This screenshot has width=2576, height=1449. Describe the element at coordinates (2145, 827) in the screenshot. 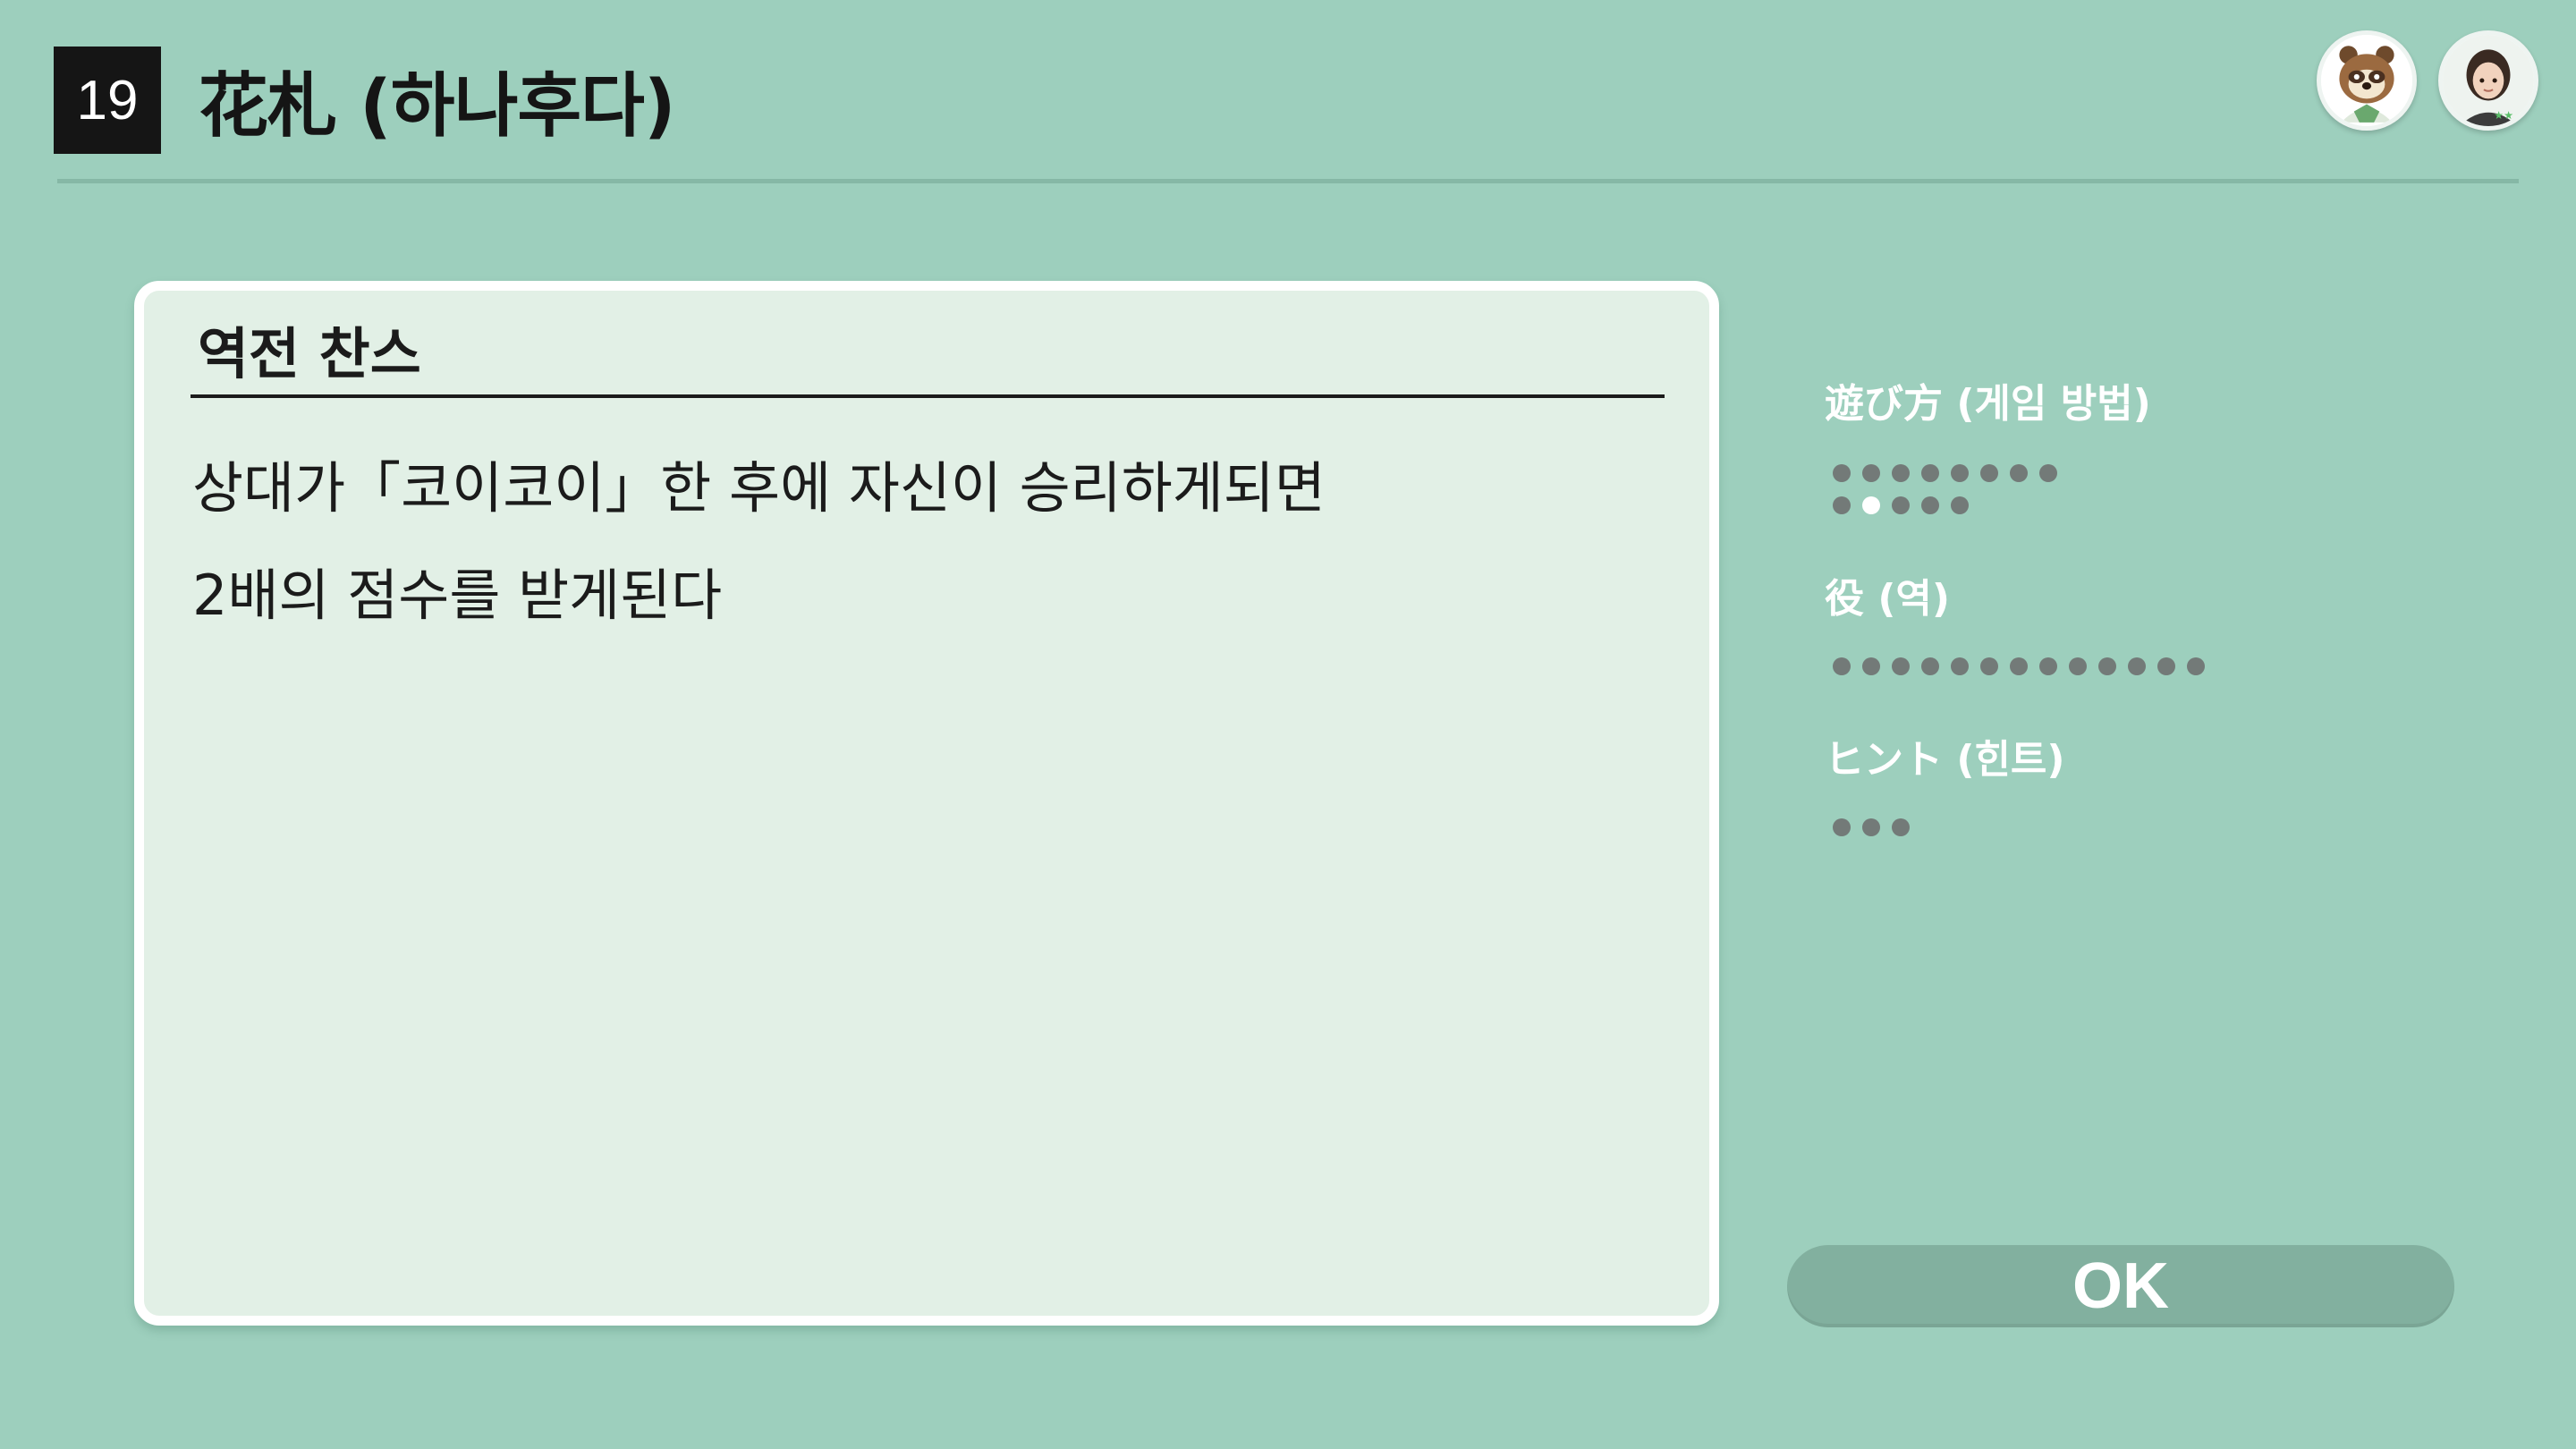

I see `page-dots-hint` at that location.